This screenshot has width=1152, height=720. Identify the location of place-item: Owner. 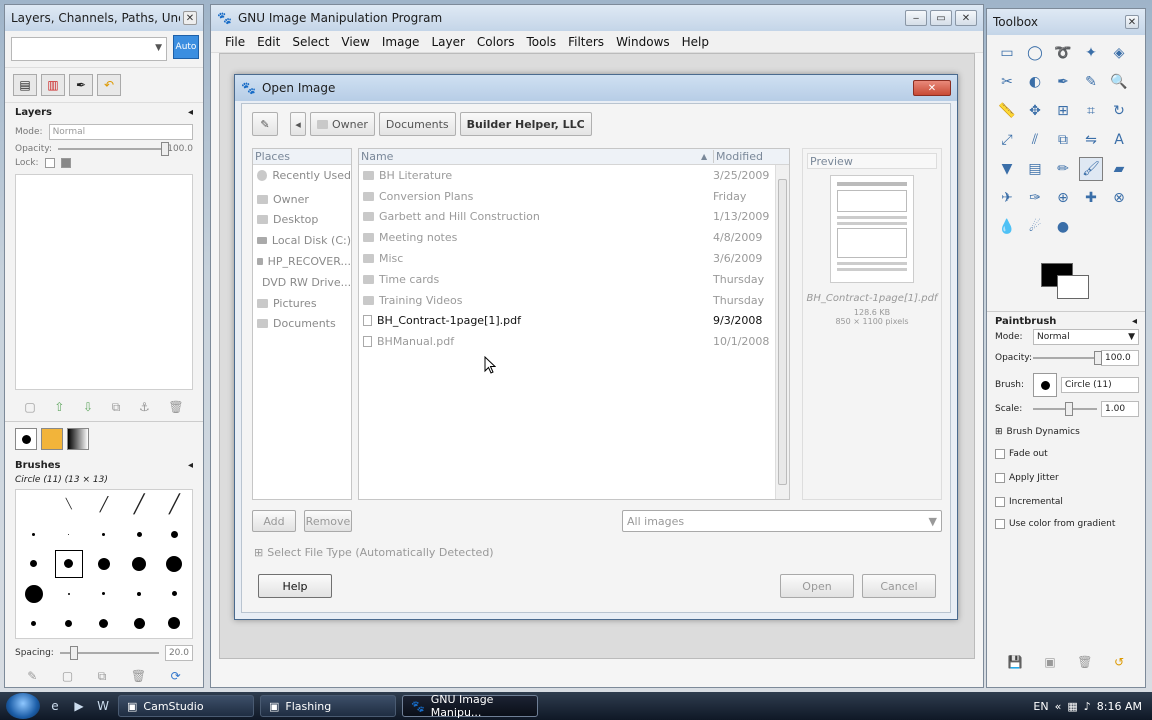
(302, 199).